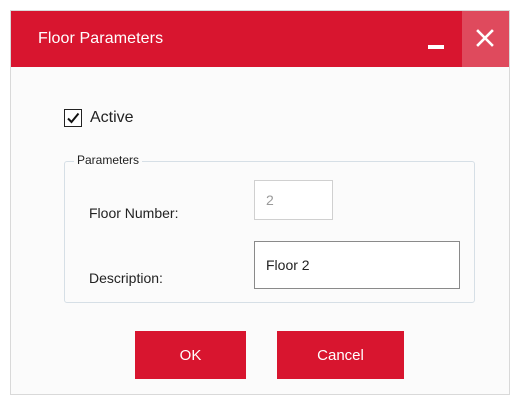 This screenshot has width=517, height=395. I want to click on ok-button: OK, so click(190, 355).